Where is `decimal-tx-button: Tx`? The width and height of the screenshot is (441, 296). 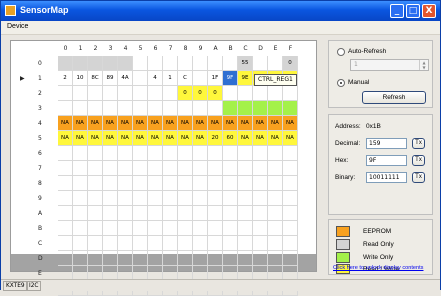 decimal-tx-button: Tx is located at coordinates (418, 143).